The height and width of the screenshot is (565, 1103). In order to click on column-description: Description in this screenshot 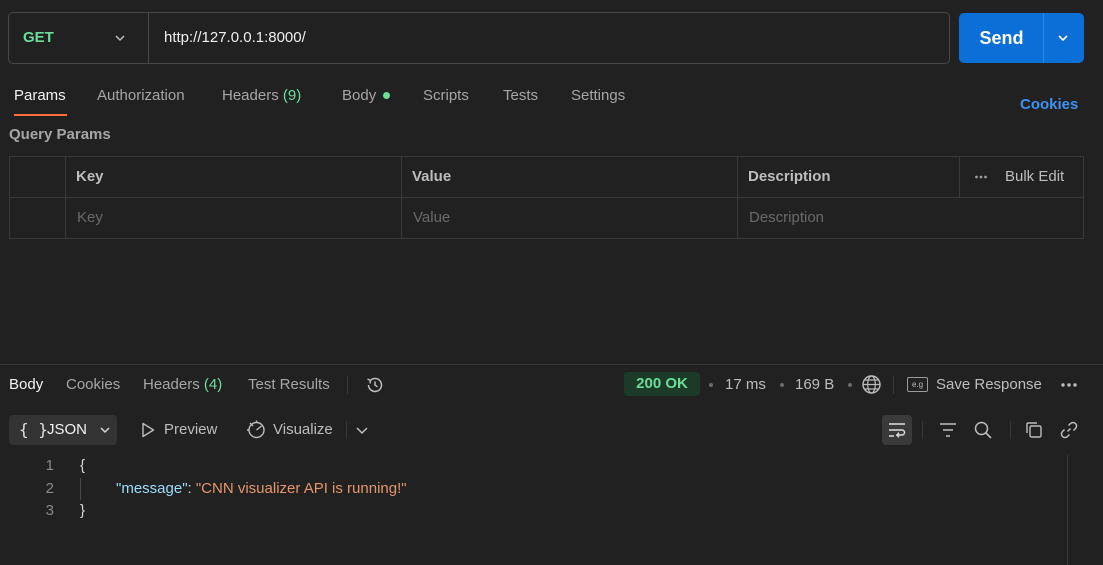, I will do `click(789, 176)`.